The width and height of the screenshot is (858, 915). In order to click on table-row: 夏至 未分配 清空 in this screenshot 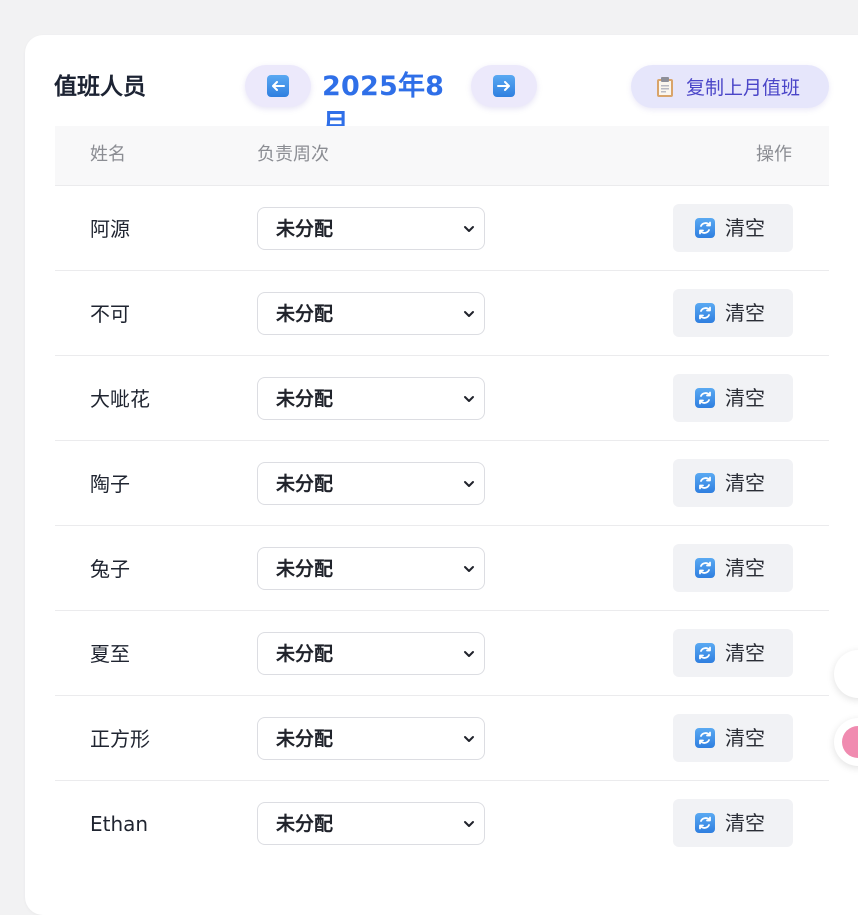, I will do `click(442, 653)`.